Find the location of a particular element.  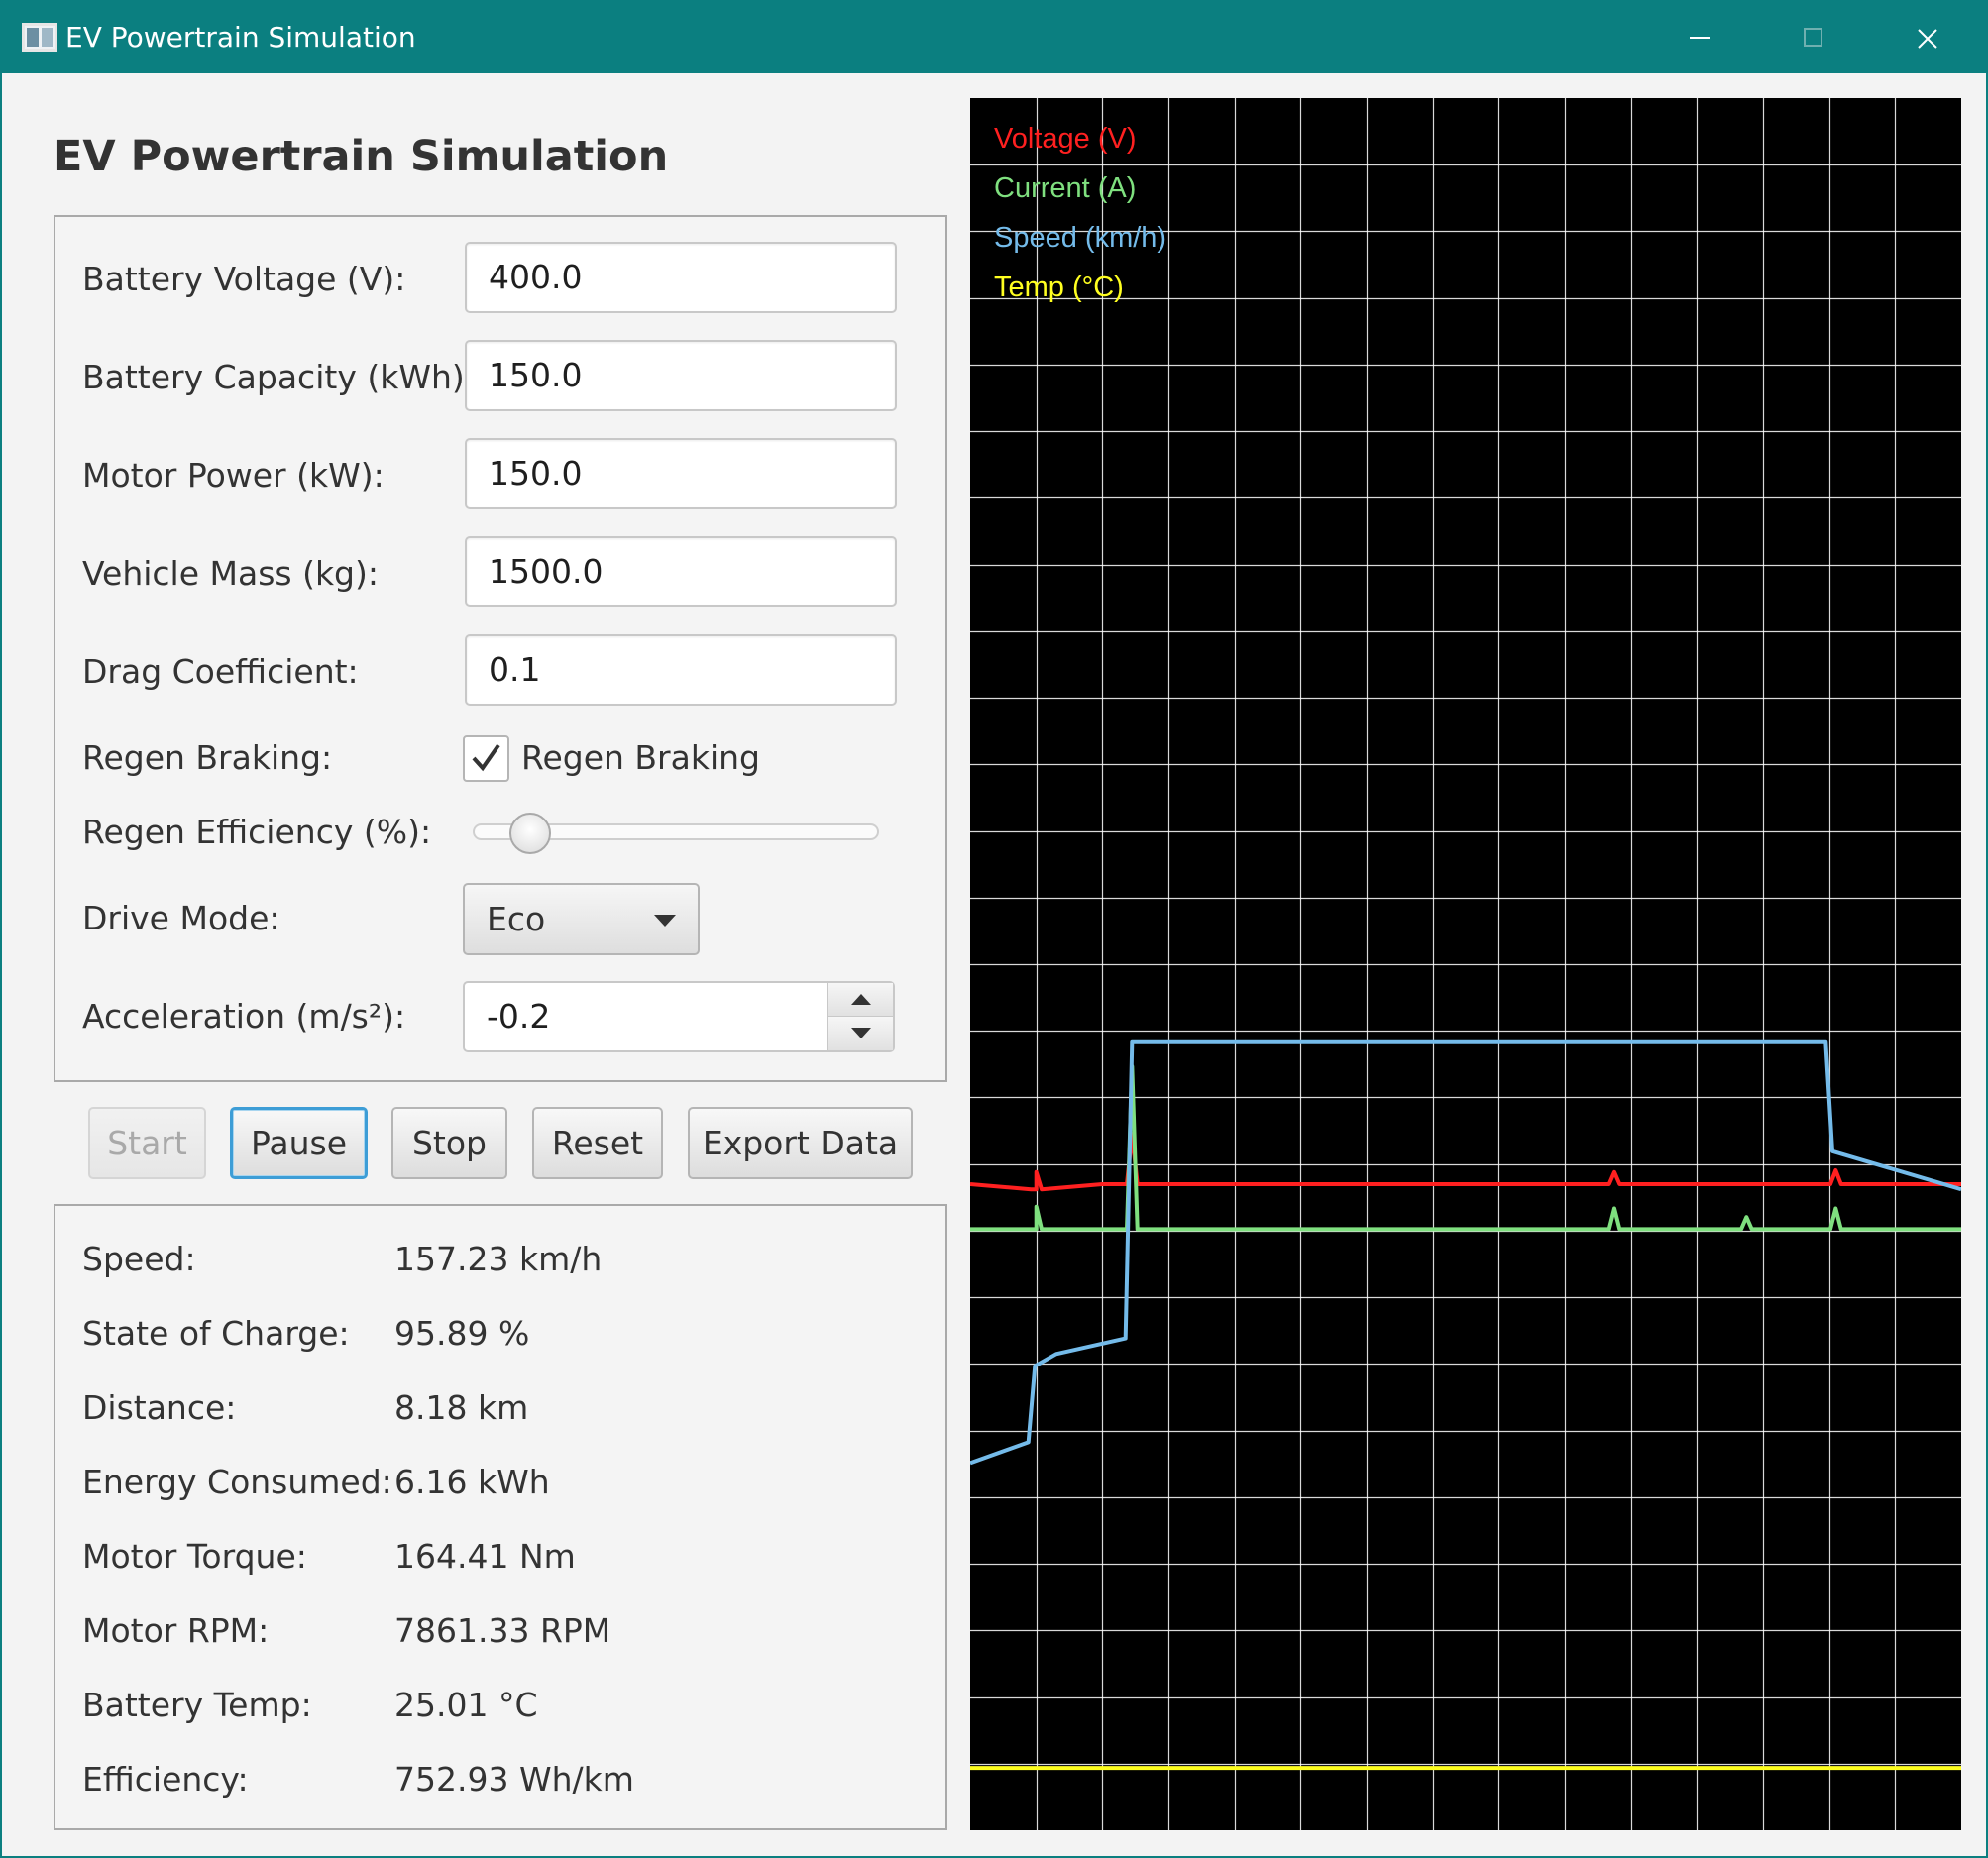

legend-entry: Voltage (V) is located at coordinates (1065, 139).